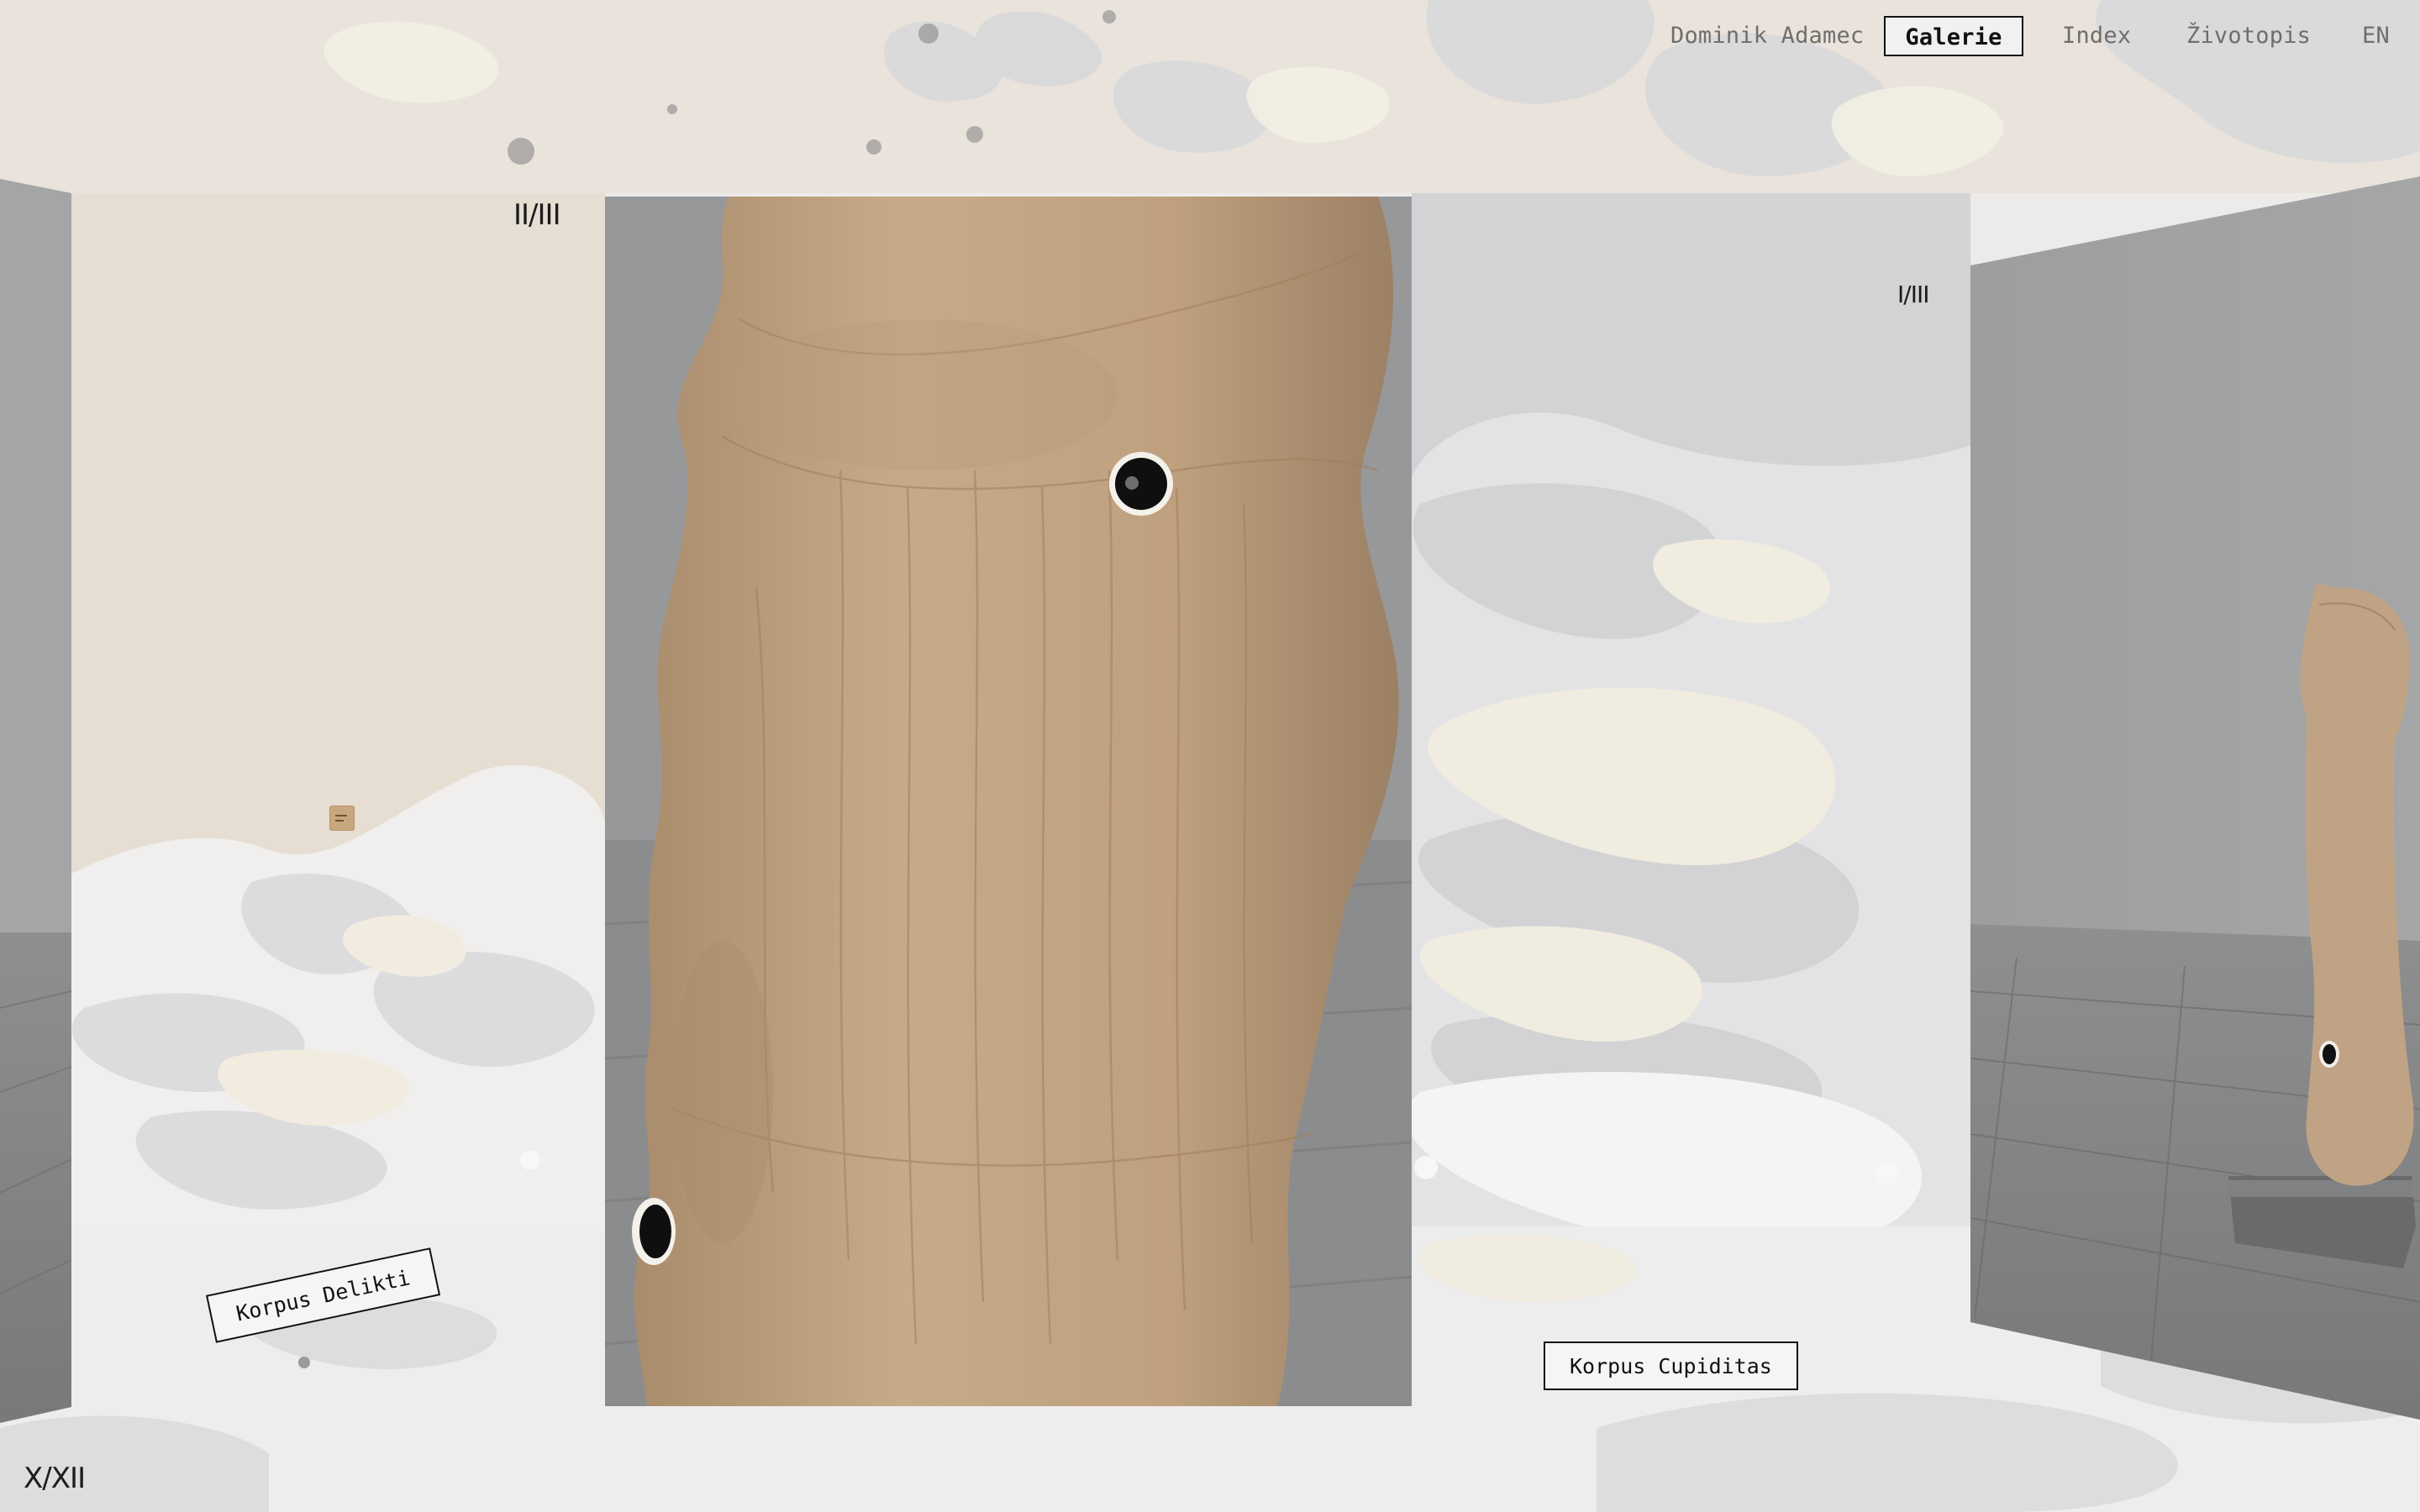 The height and width of the screenshot is (1512, 2420). I want to click on nav-gallery-link: Galerie, so click(1953, 36).